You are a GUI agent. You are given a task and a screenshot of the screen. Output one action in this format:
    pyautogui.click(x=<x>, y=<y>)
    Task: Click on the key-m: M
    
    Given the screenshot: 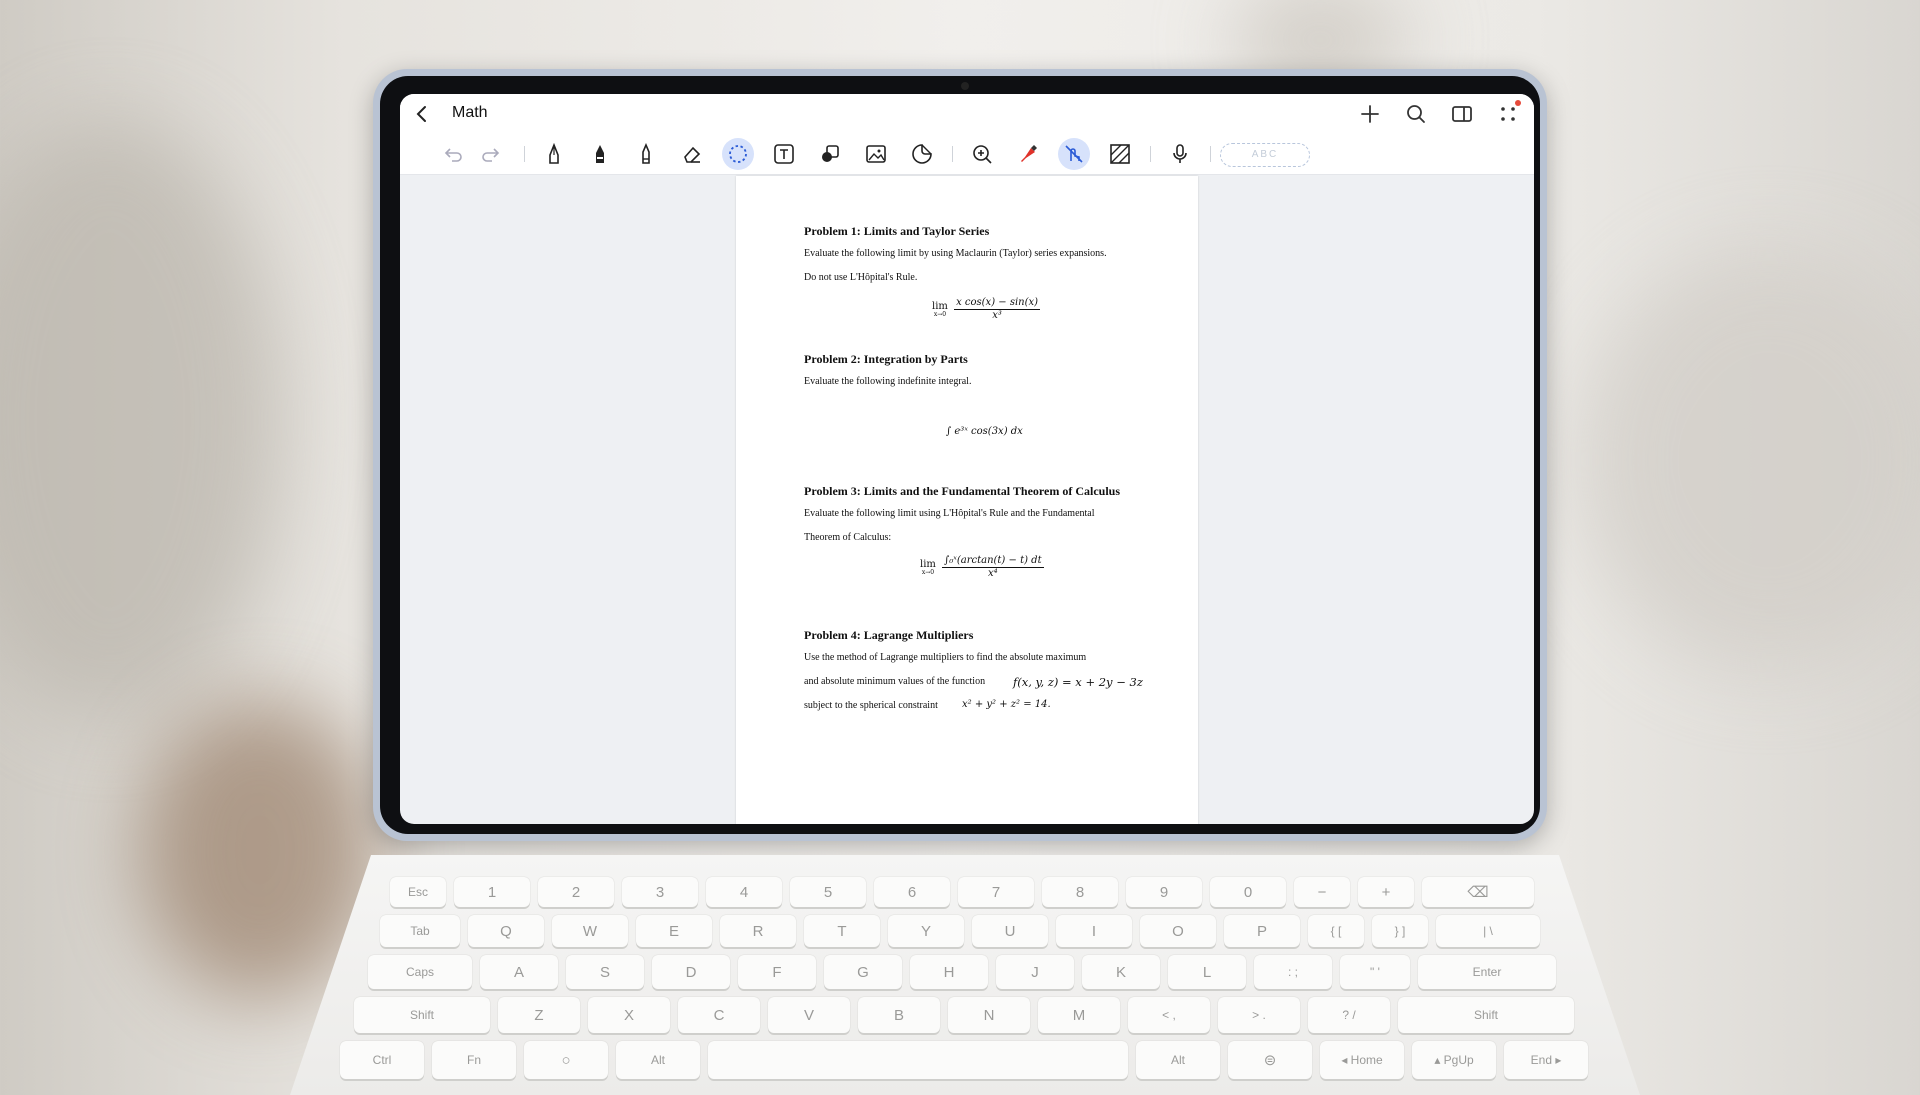 What is the action you would take?
    pyautogui.click(x=1079, y=1015)
    